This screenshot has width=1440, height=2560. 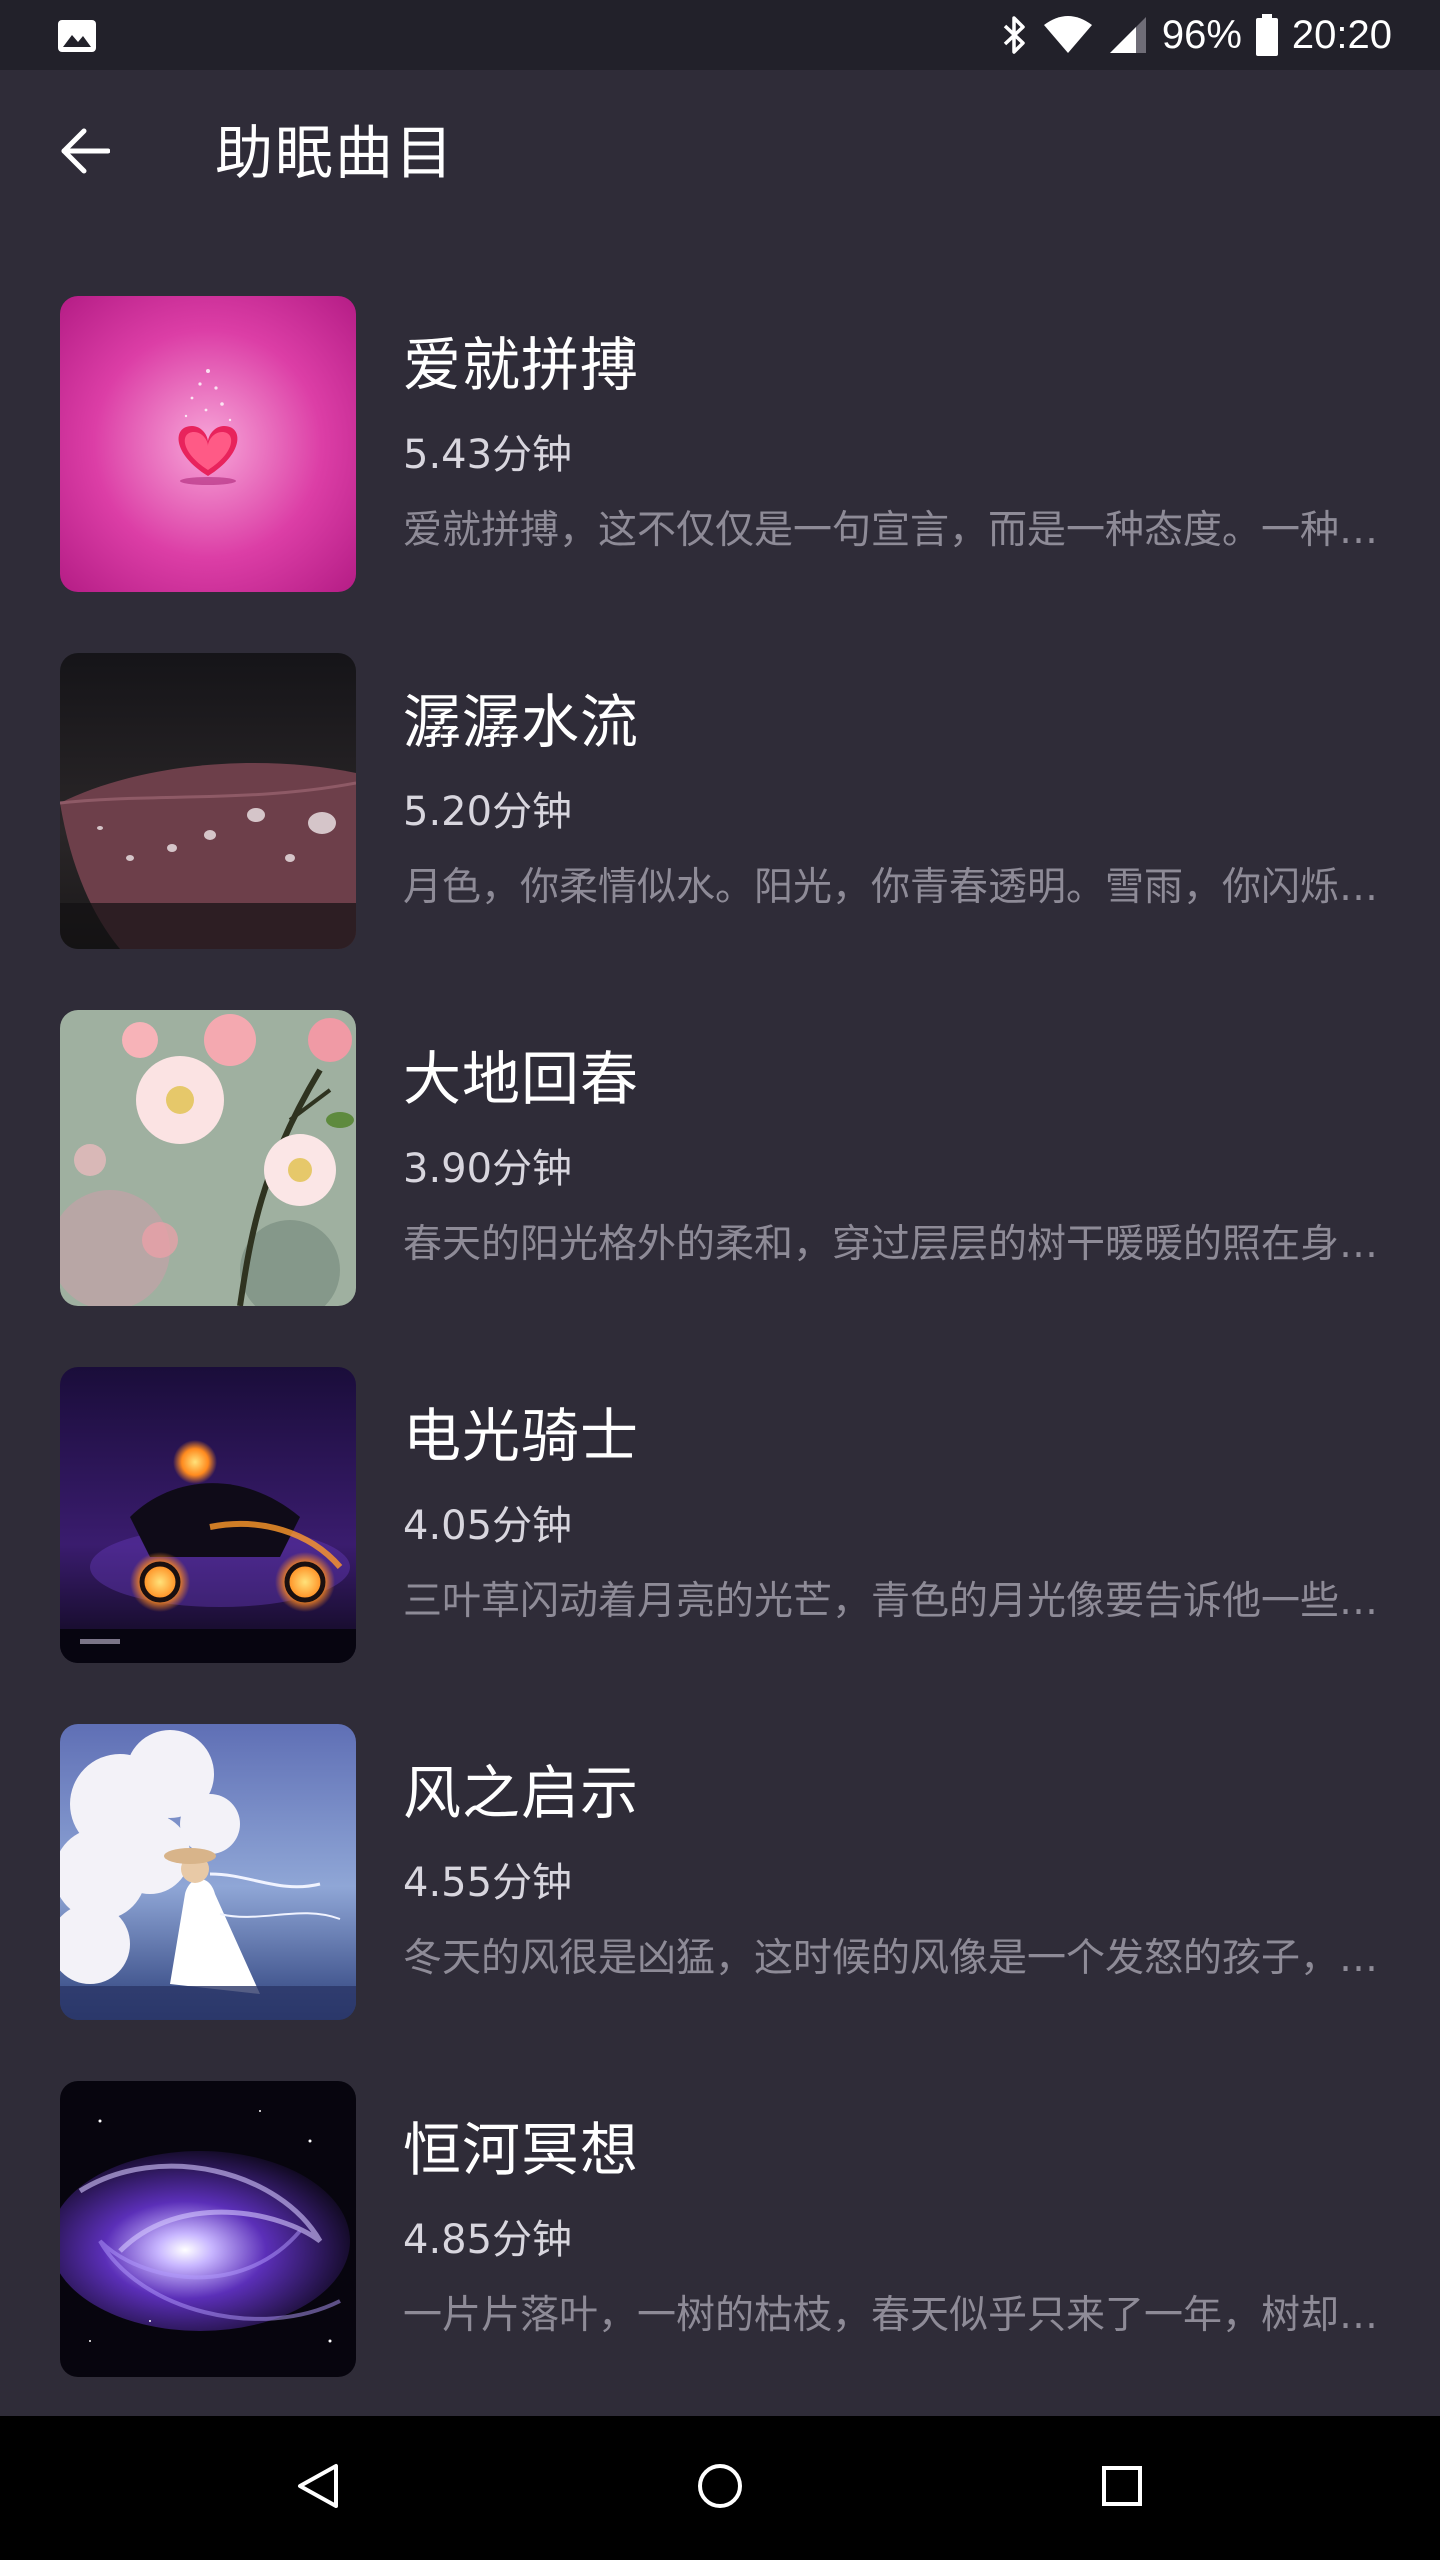 What do you see at coordinates (1068, 35) in the screenshot?
I see `wifi-icon` at bounding box center [1068, 35].